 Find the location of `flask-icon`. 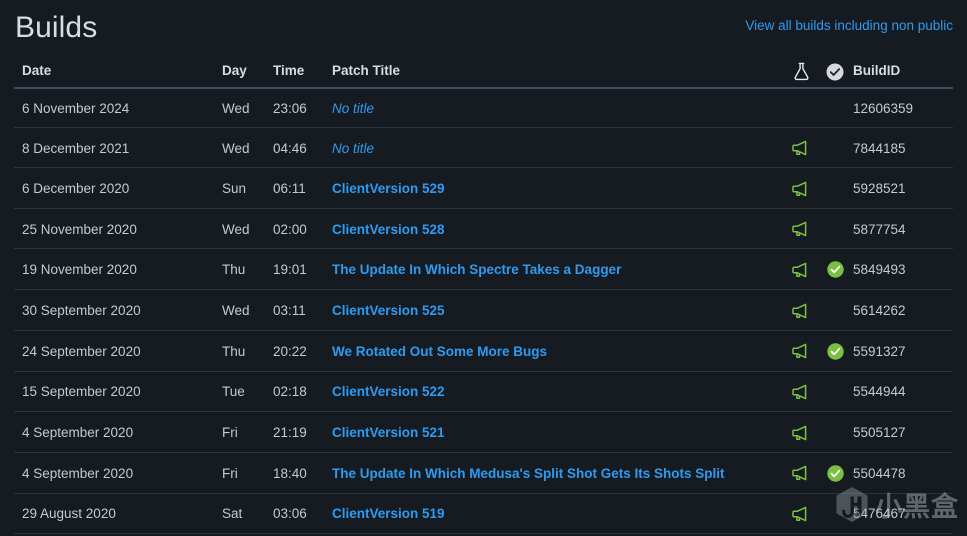

flask-icon is located at coordinates (801, 71).